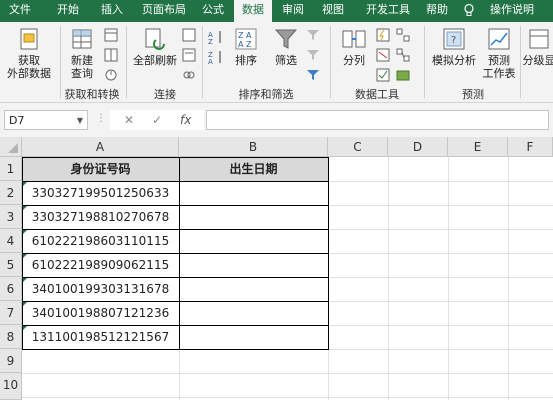 Image resolution: width=553 pixels, height=400 pixels. What do you see at coordinates (11, 217) in the screenshot?
I see `row-header-3: 3` at bounding box center [11, 217].